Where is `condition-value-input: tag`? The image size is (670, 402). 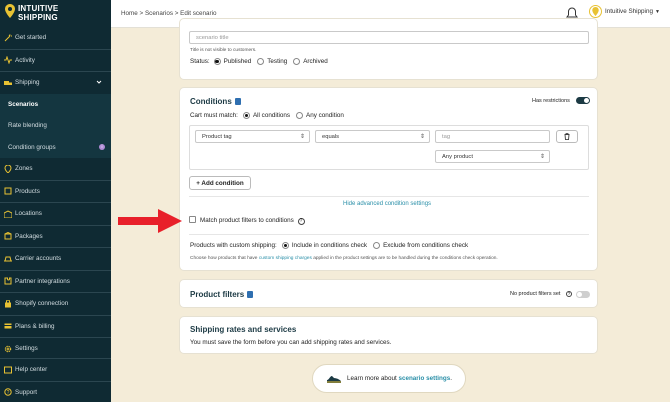
condition-value-input: tag is located at coordinates (492, 136).